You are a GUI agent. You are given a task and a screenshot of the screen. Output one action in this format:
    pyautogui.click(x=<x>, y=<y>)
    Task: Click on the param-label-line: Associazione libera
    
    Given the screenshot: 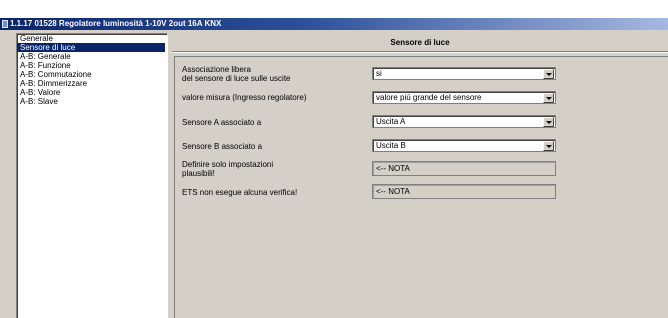 What is the action you would take?
    pyautogui.click(x=216, y=69)
    